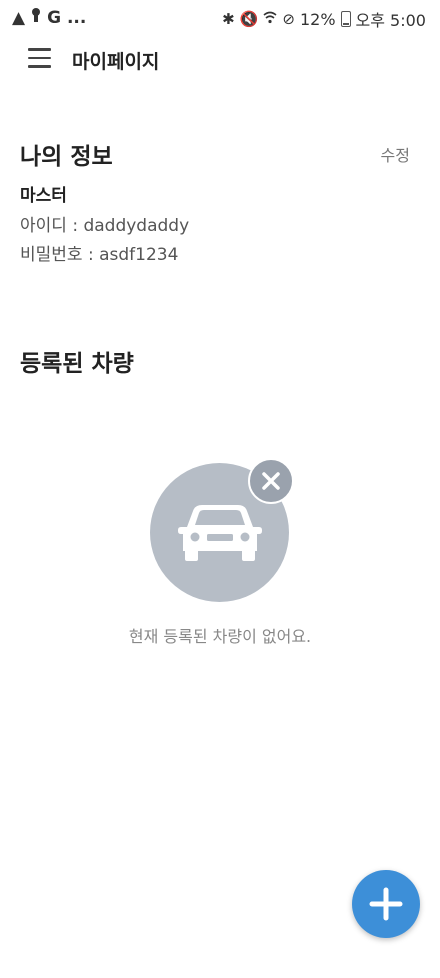 The height and width of the screenshot is (978, 440). I want to click on empty-vehicles-illustration, so click(223, 530).